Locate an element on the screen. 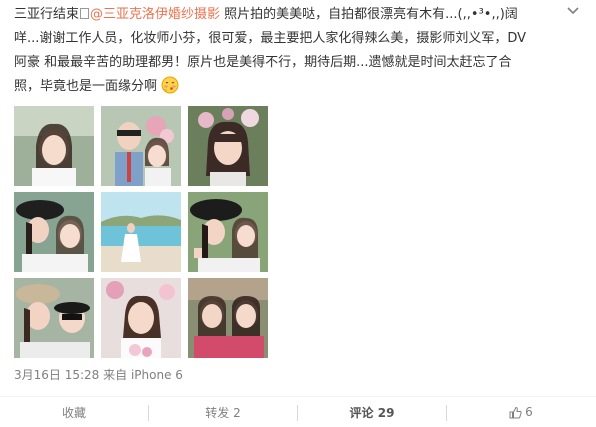 This screenshot has width=596, height=427. comment-button: 评论 29 is located at coordinates (372, 412).